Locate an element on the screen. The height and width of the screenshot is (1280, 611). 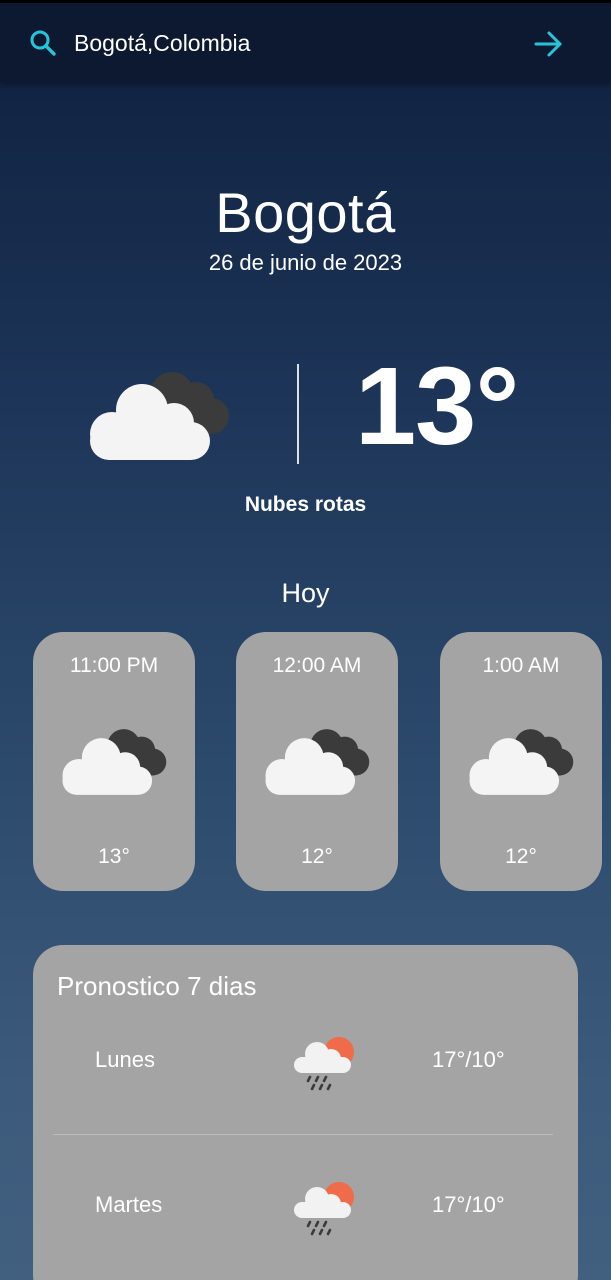
hourly-card: 11:00 PM 13° is located at coordinates (114, 761).